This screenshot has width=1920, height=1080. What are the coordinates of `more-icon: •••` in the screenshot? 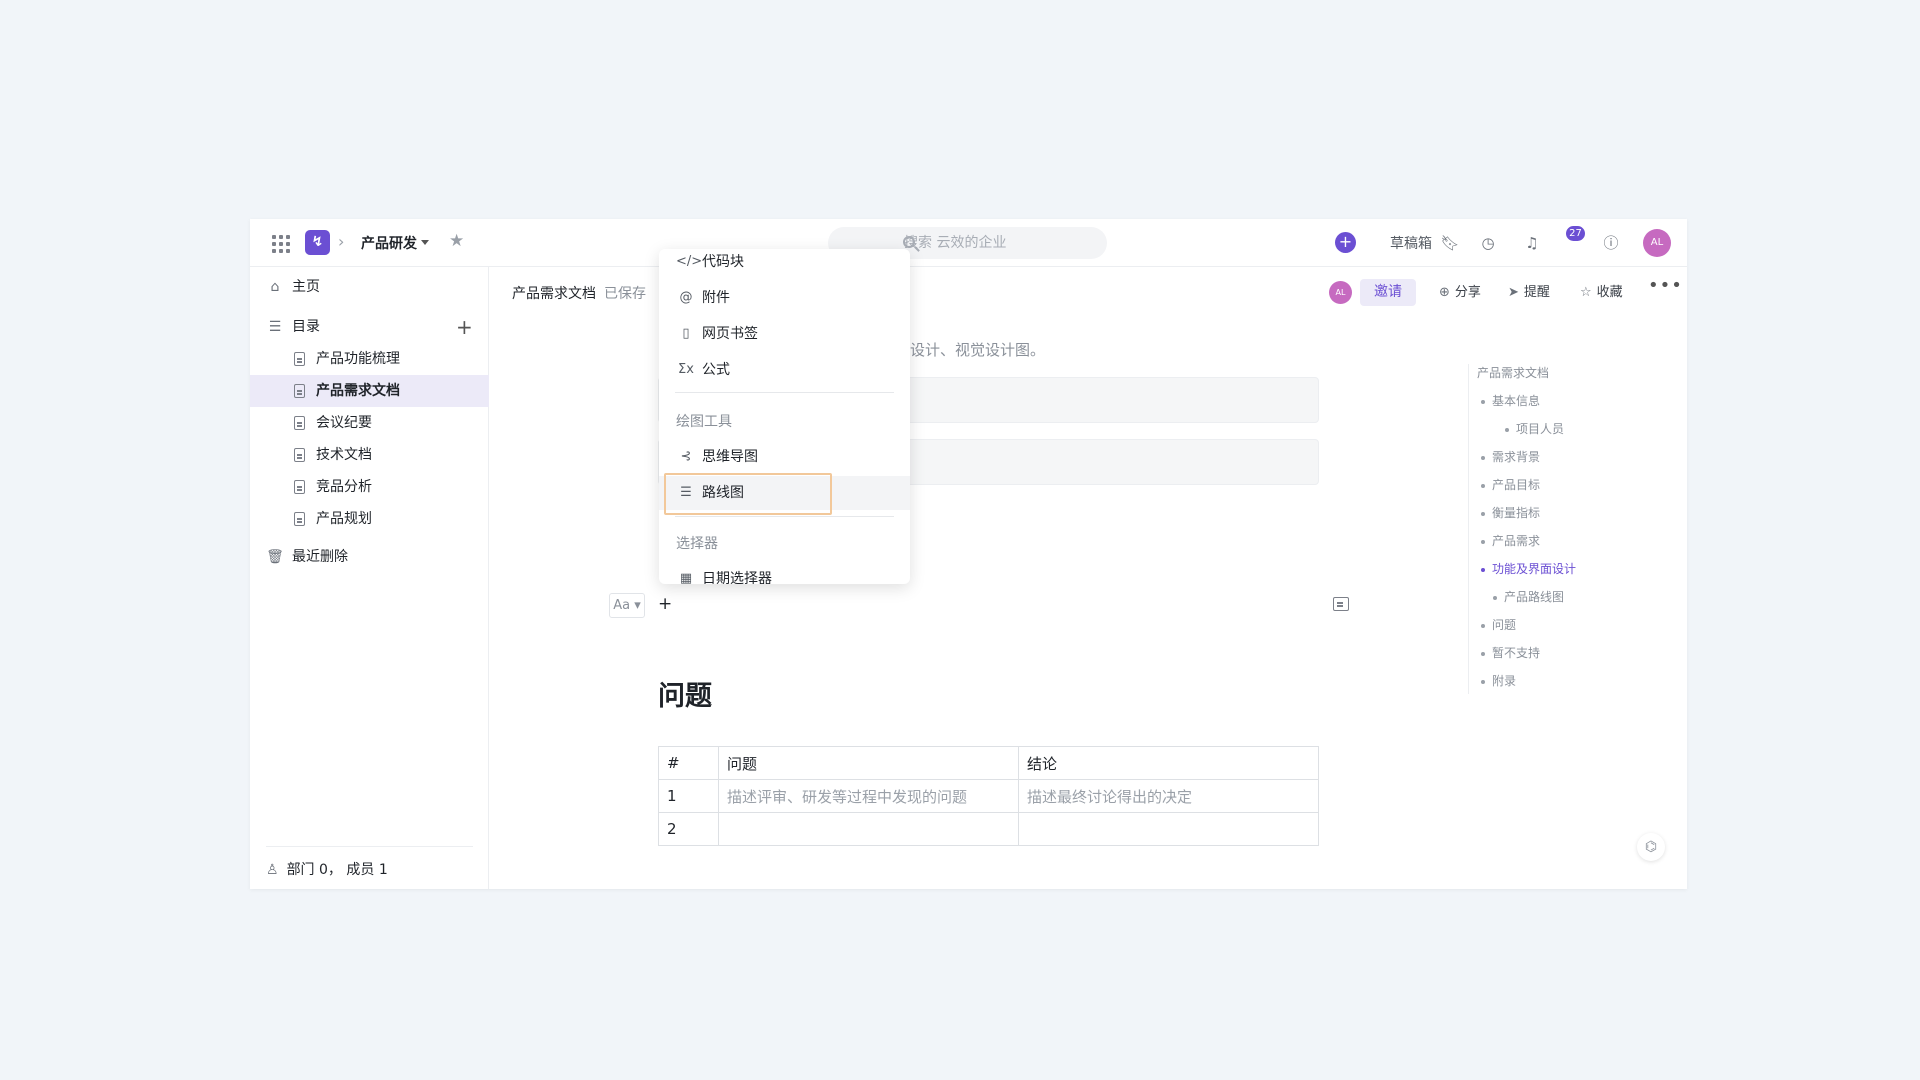 It's located at (1665, 285).